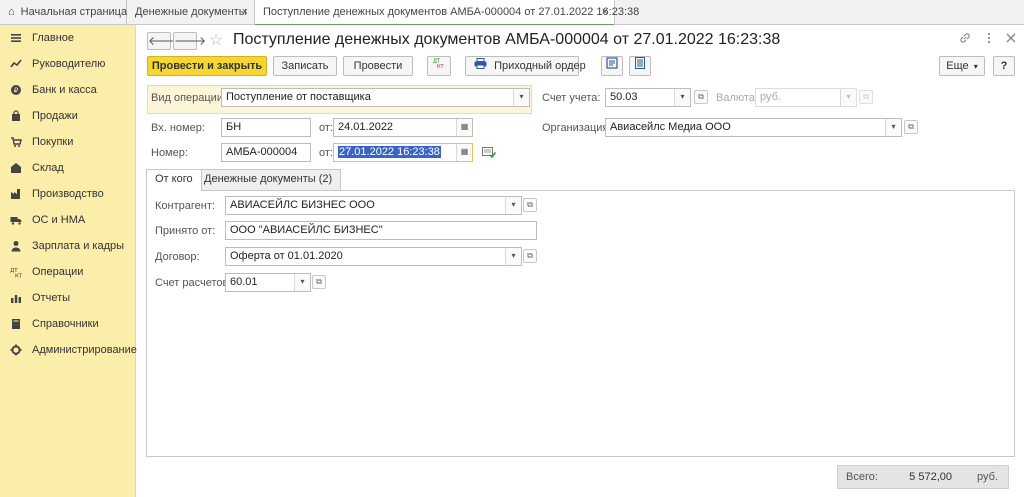  Describe the element at coordinates (298, 97) in the screenshot. I see `operation-value: Поступление от поставщика` at that location.